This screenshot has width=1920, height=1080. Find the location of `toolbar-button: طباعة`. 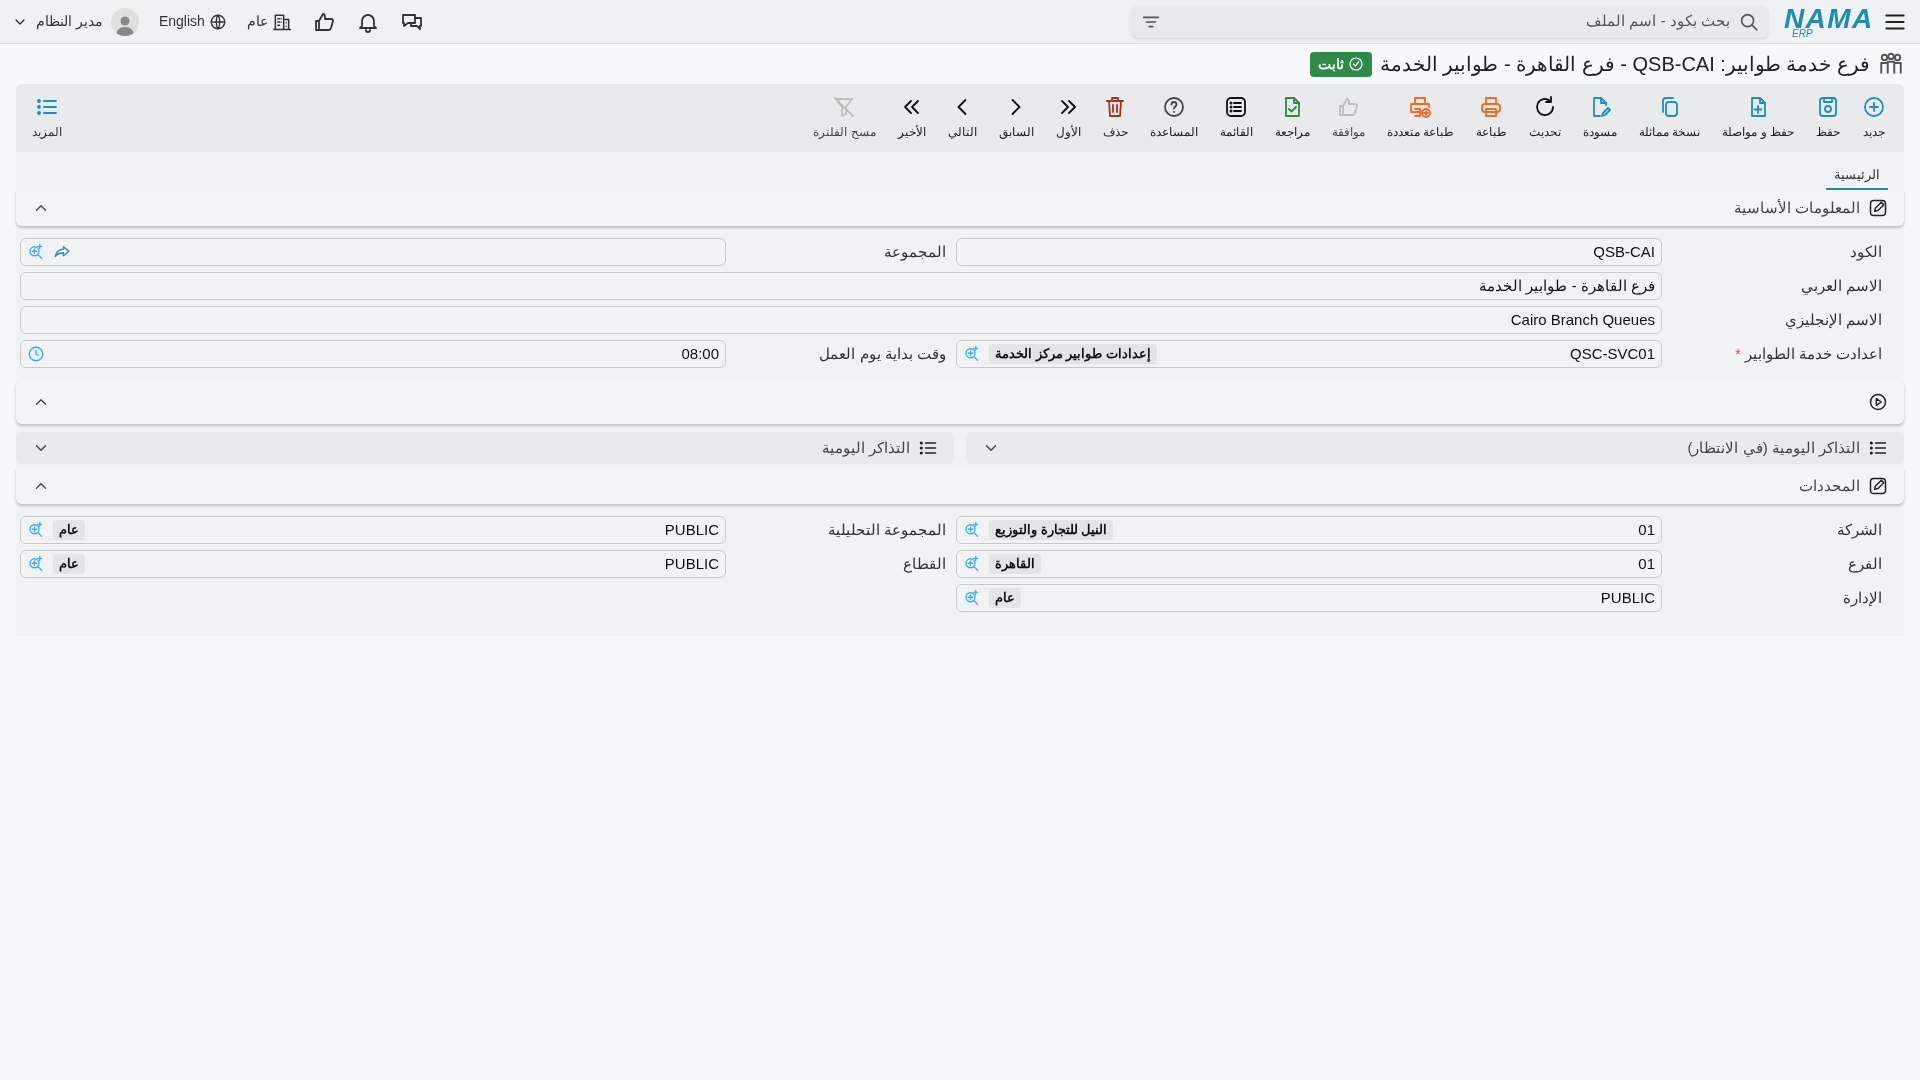

toolbar-button: طباعة is located at coordinates (1491, 118).